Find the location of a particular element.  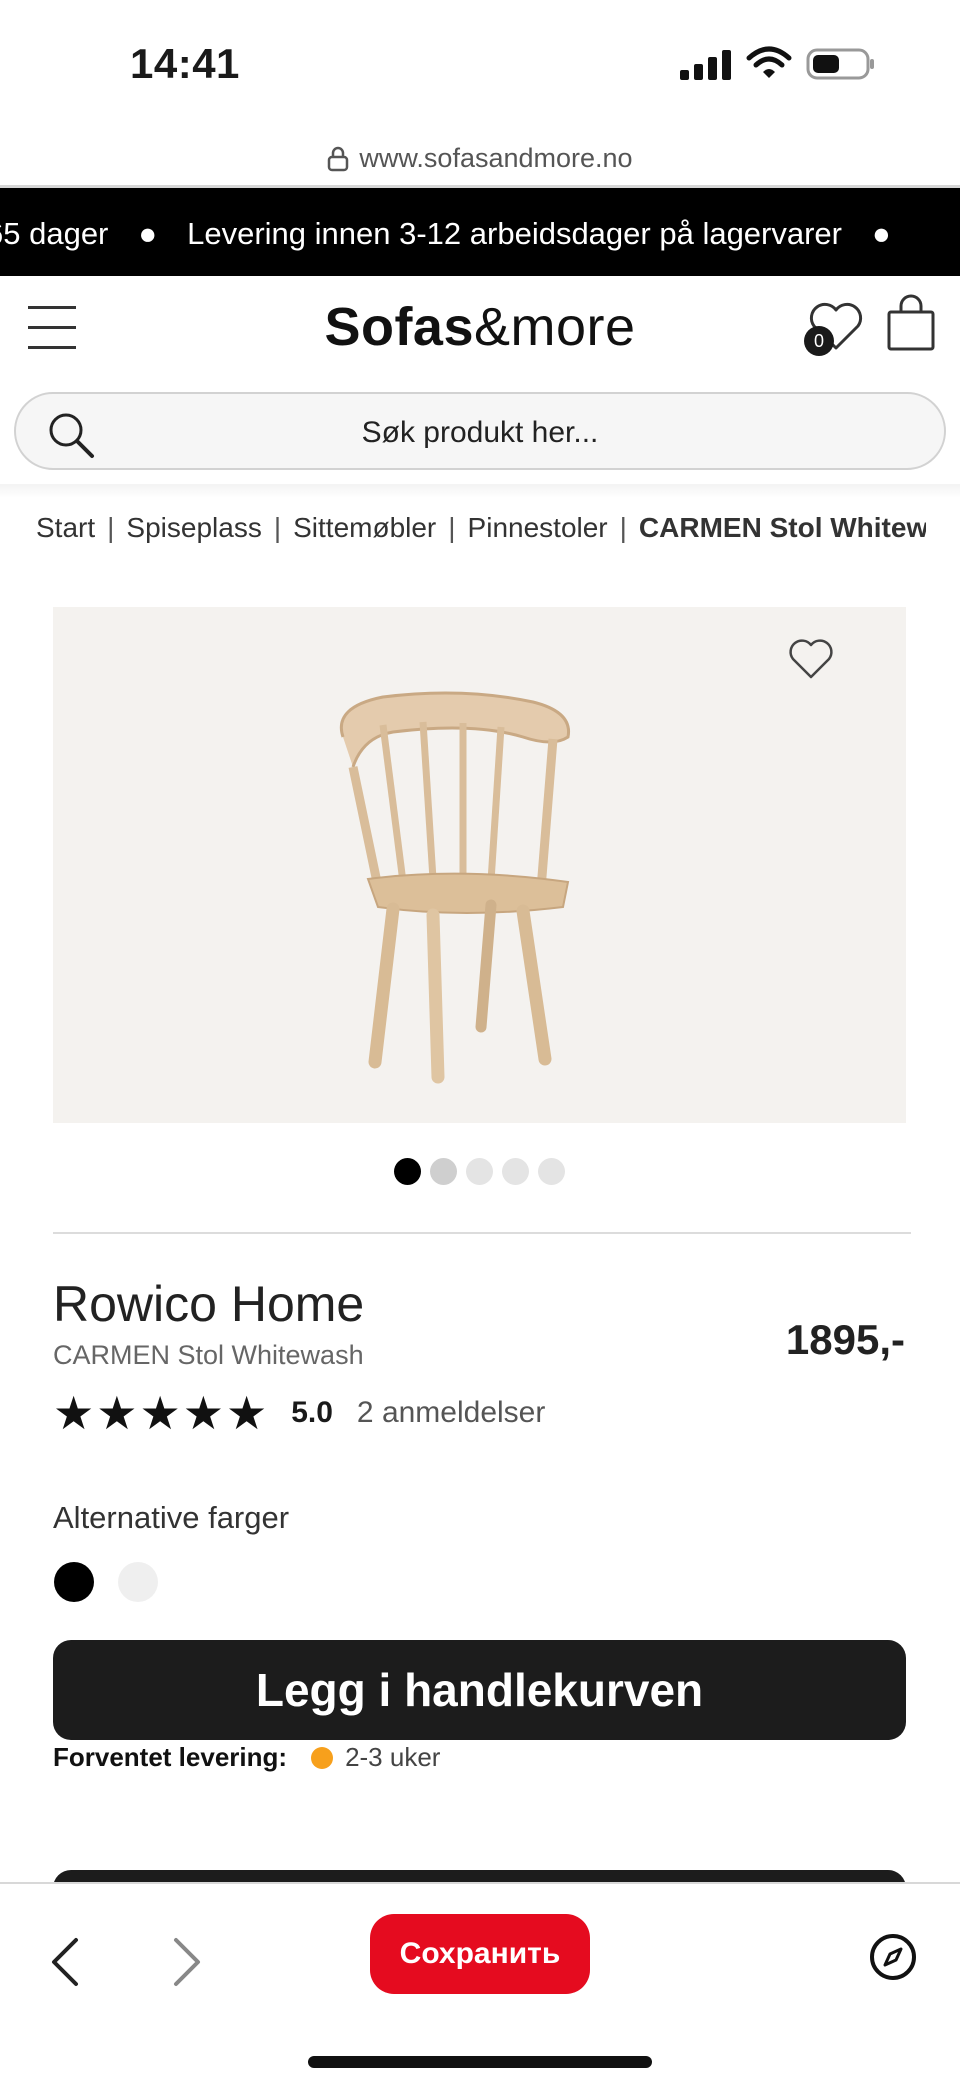

lock-icon is located at coordinates (338, 158).